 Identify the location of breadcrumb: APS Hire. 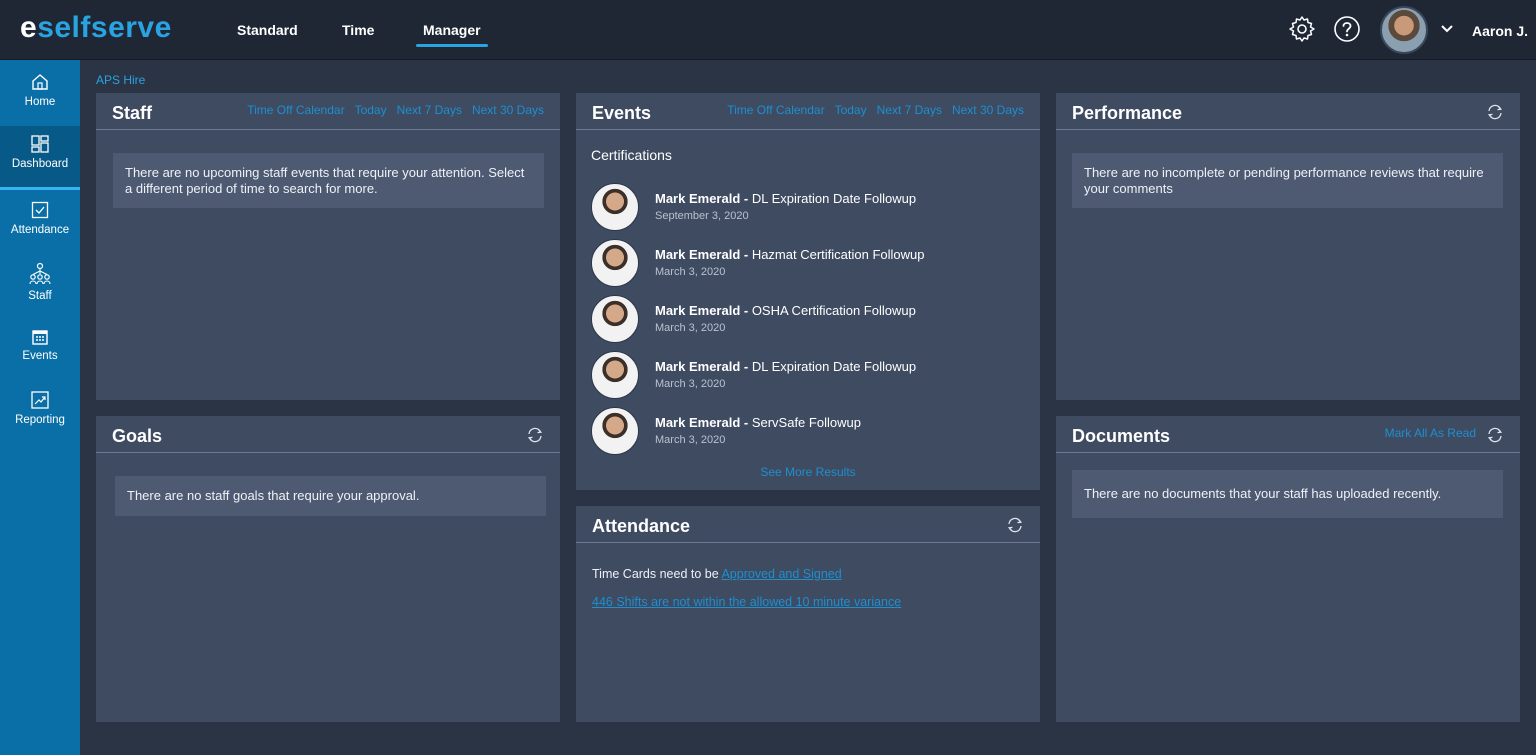
(120, 80).